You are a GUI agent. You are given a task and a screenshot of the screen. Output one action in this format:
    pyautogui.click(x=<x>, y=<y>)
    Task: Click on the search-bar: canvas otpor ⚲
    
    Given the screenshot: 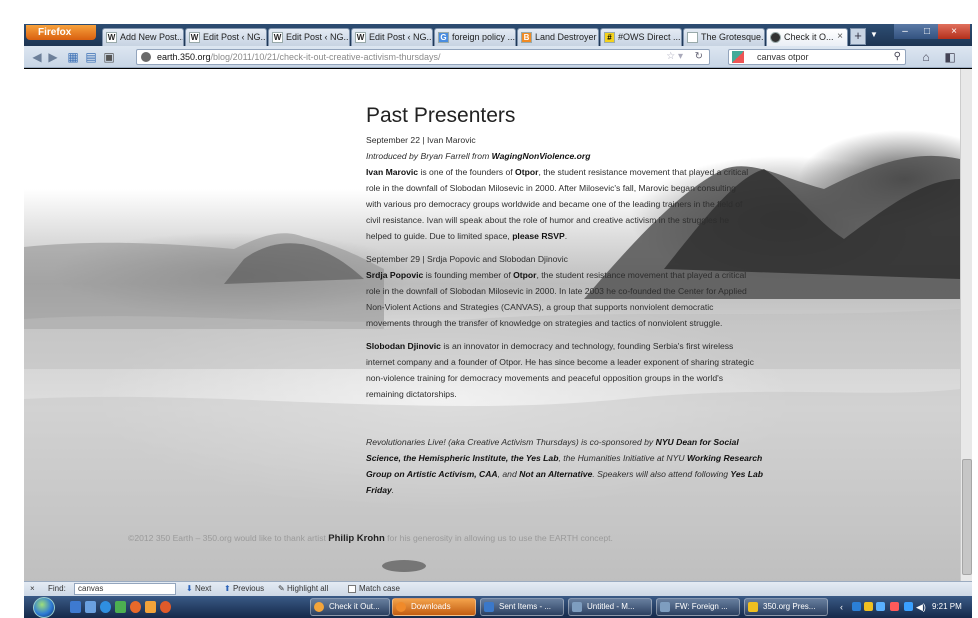 What is the action you would take?
    pyautogui.click(x=817, y=57)
    